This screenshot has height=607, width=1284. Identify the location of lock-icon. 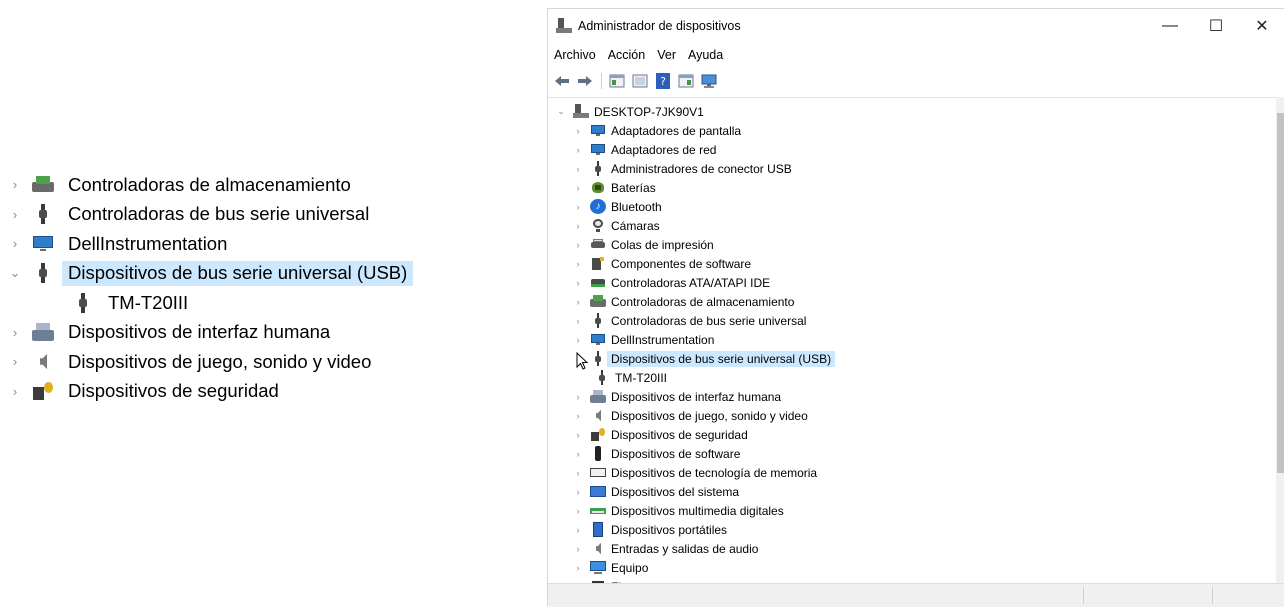
(43, 391).